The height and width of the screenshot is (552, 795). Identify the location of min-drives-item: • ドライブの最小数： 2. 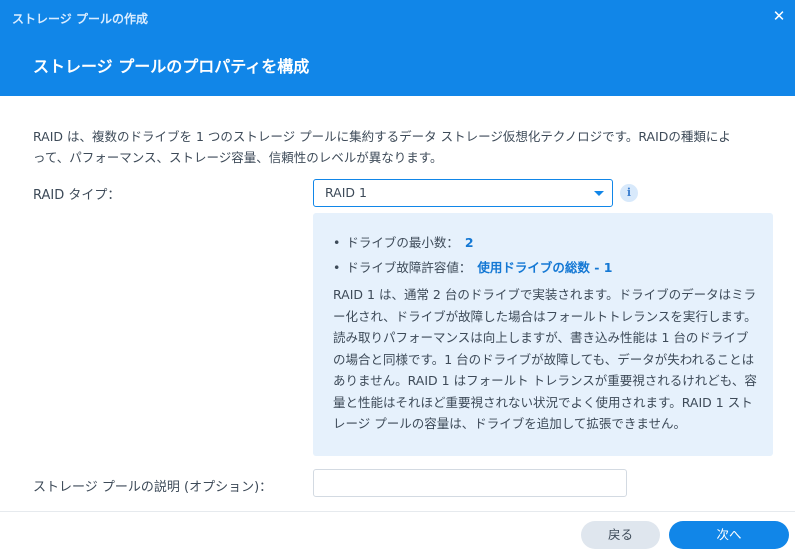
(403, 241).